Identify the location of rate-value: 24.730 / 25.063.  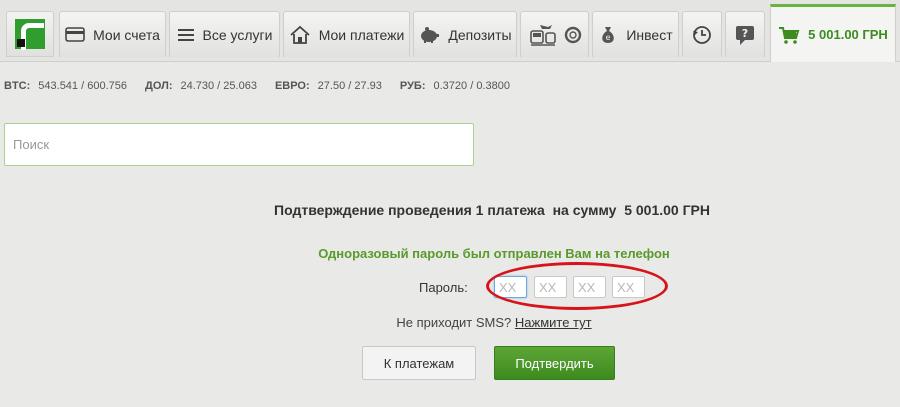
(218, 86).